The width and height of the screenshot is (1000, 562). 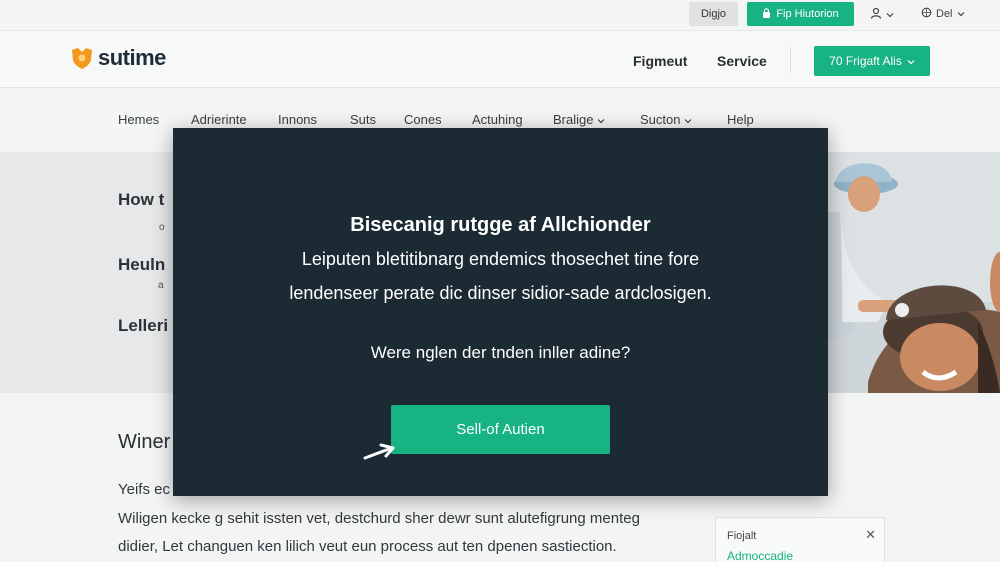 What do you see at coordinates (742, 61) in the screenshot?
I see `header-link-service: Service` at bounding box center [742, 61].